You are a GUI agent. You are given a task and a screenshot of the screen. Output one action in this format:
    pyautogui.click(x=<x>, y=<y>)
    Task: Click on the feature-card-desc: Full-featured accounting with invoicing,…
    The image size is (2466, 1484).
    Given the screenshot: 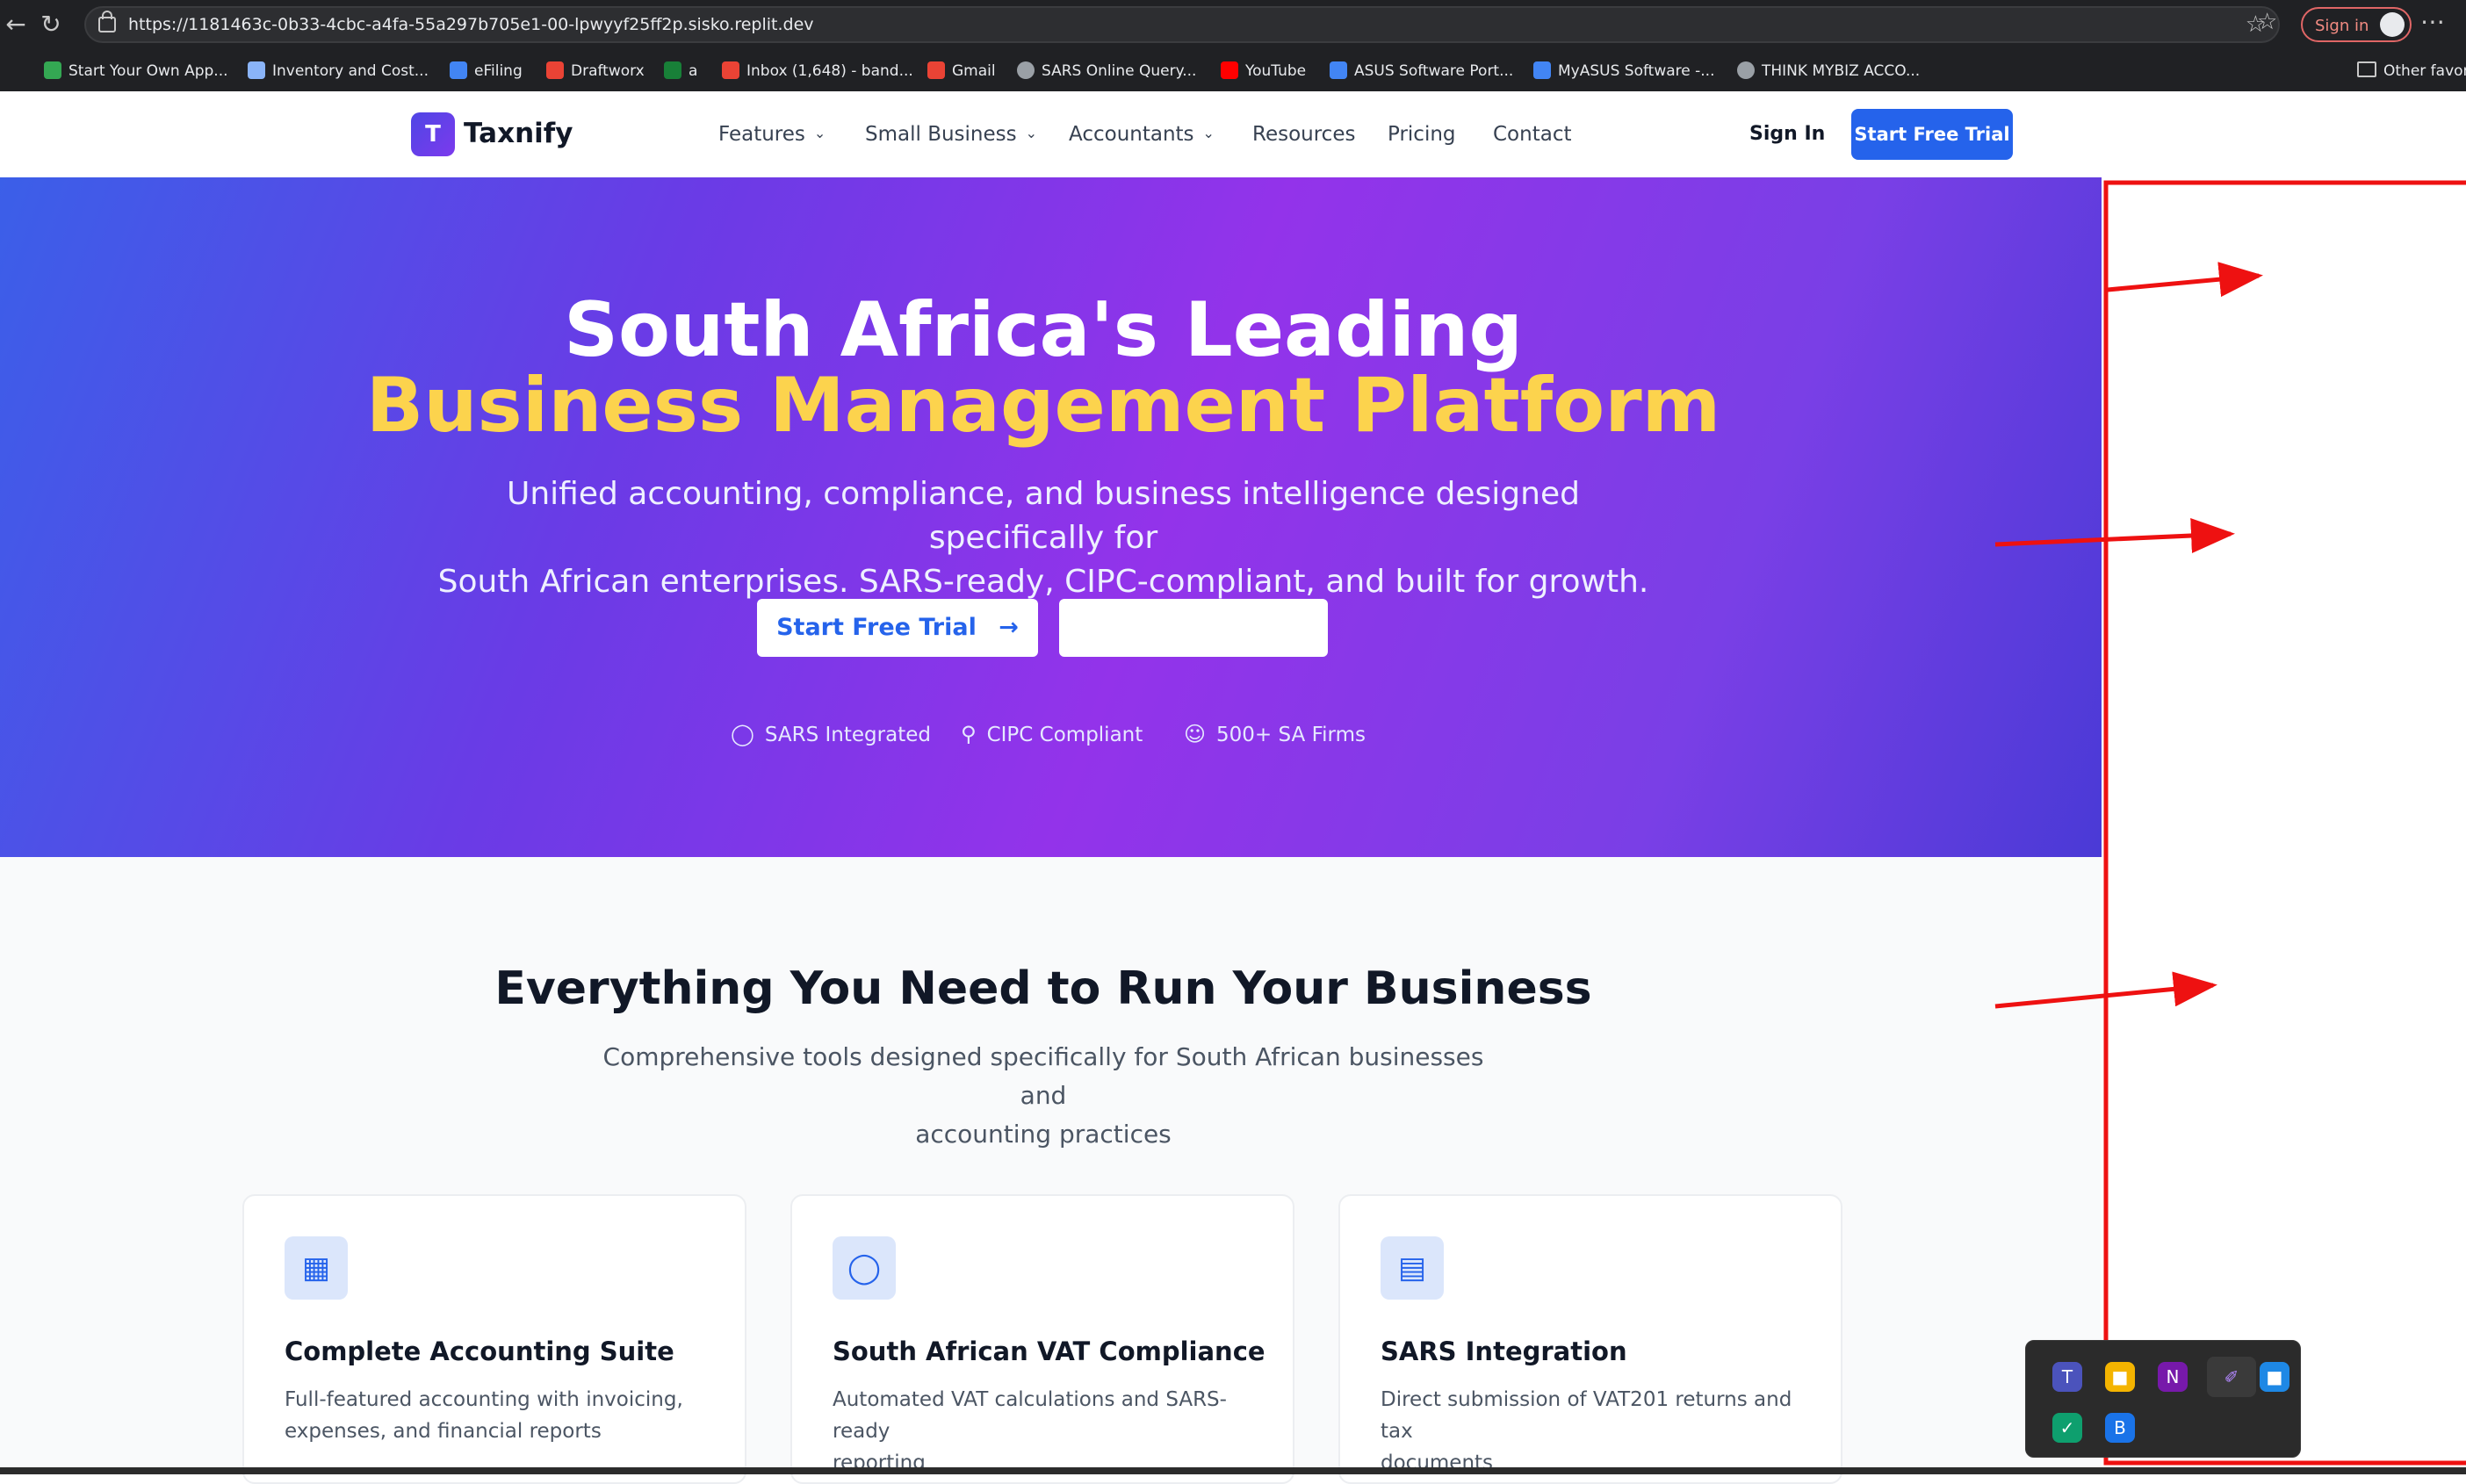 What is the action you would take?
    pyautogui.click(x=495, y=1415)
    